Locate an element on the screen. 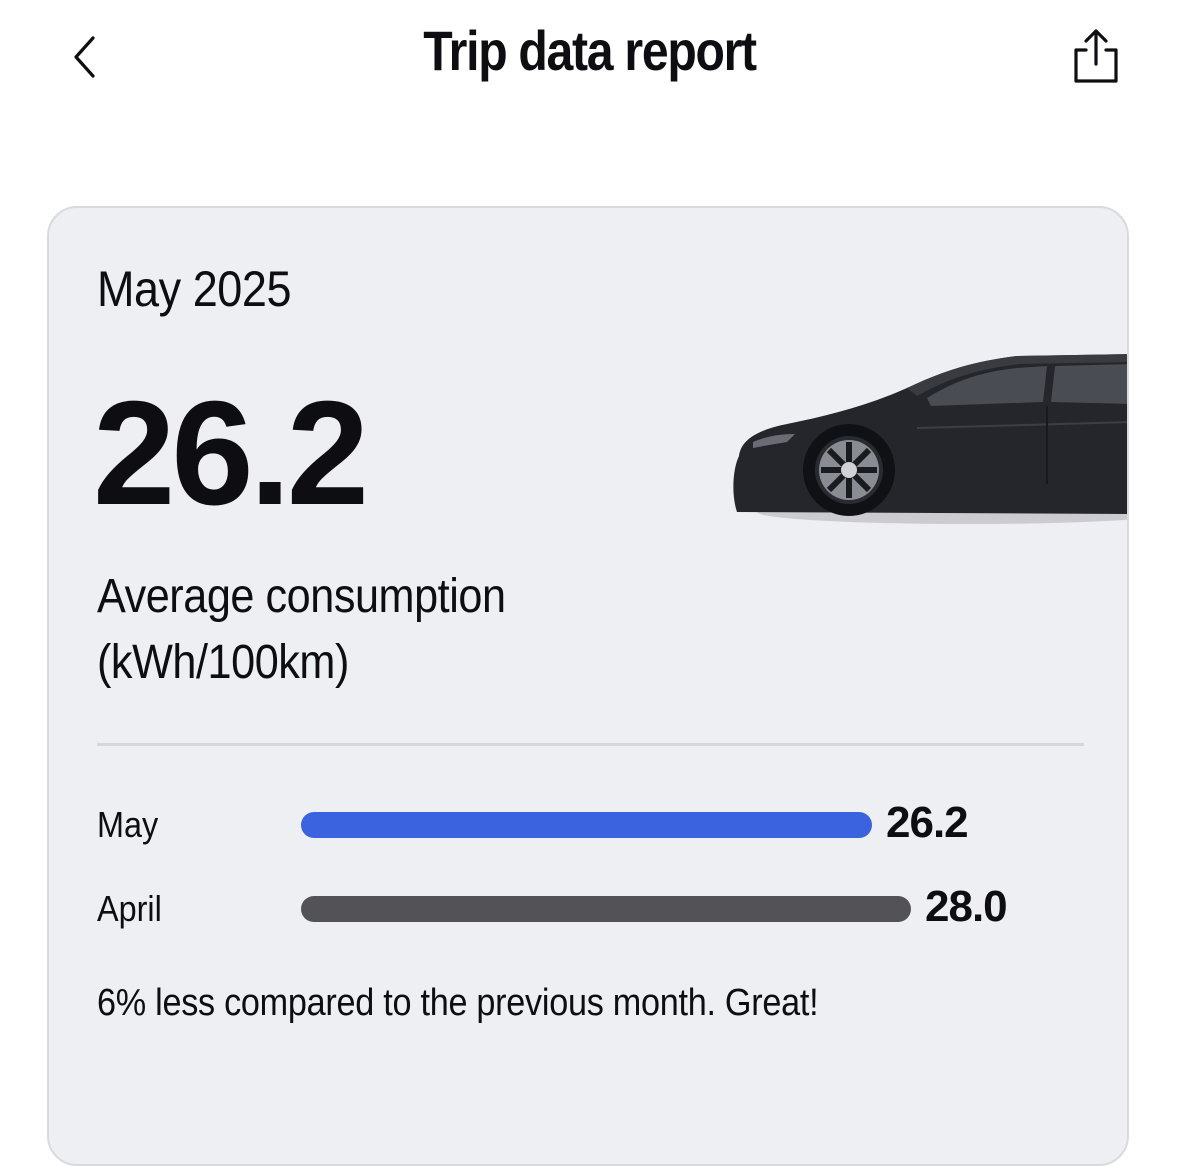  comparison-label-april: April is located at coordinates (129, 908).